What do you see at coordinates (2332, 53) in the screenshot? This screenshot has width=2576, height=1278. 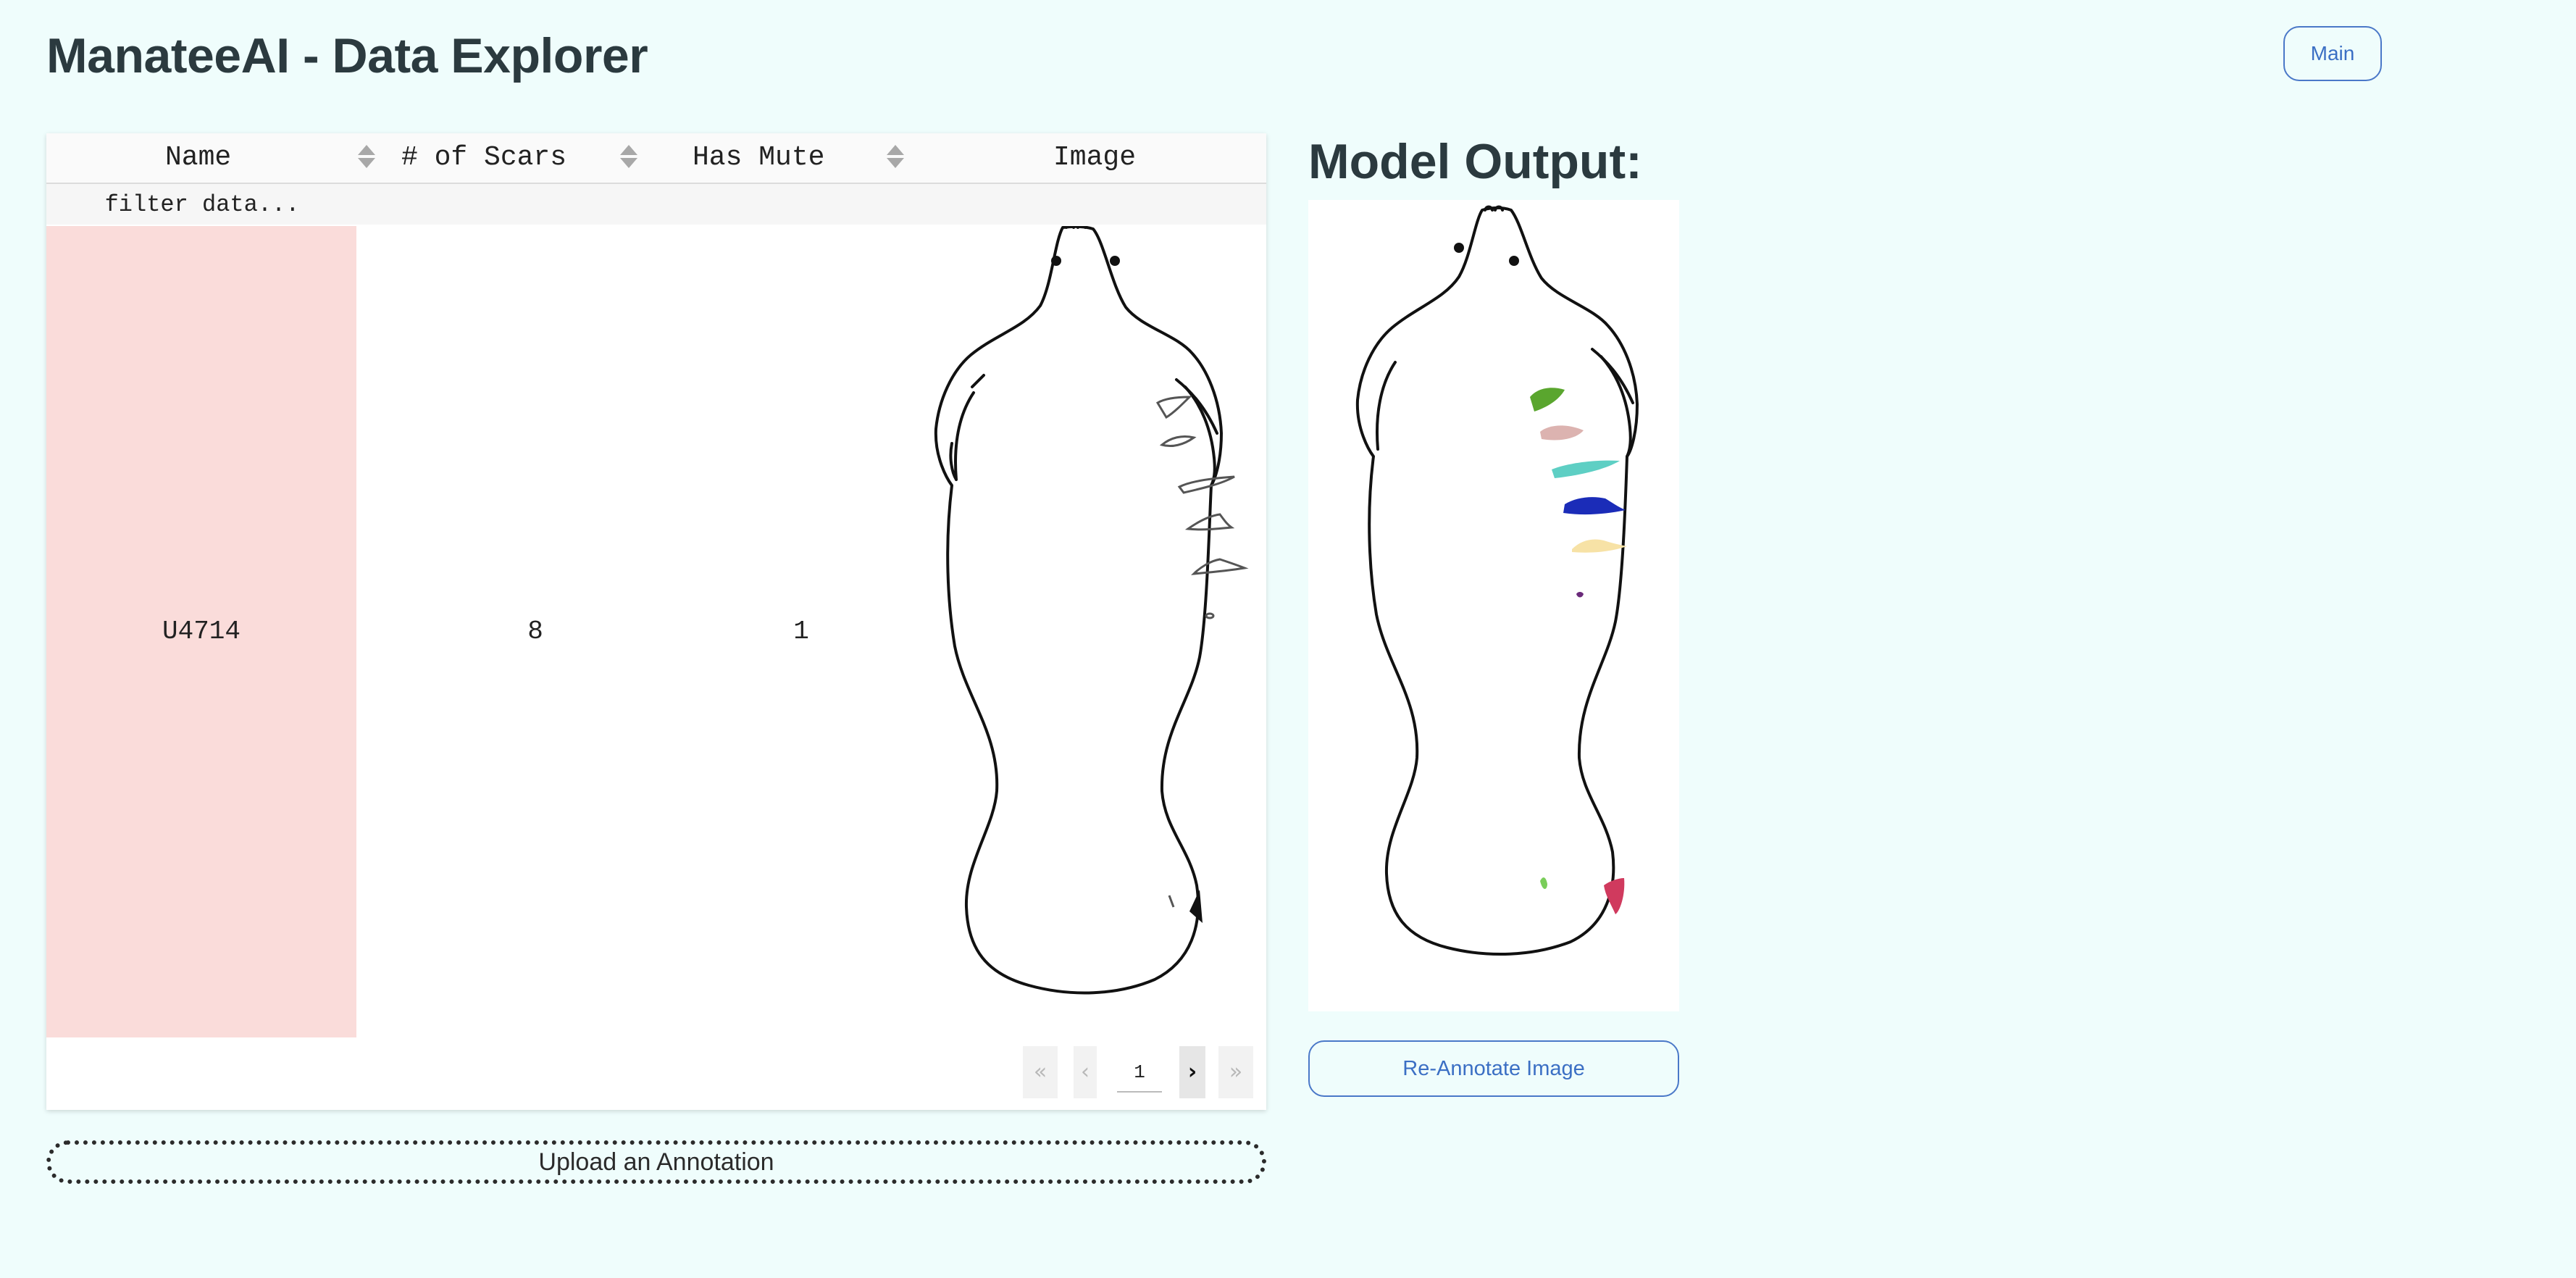 I see `main-button: Main` at bounding box center [2332, 53].